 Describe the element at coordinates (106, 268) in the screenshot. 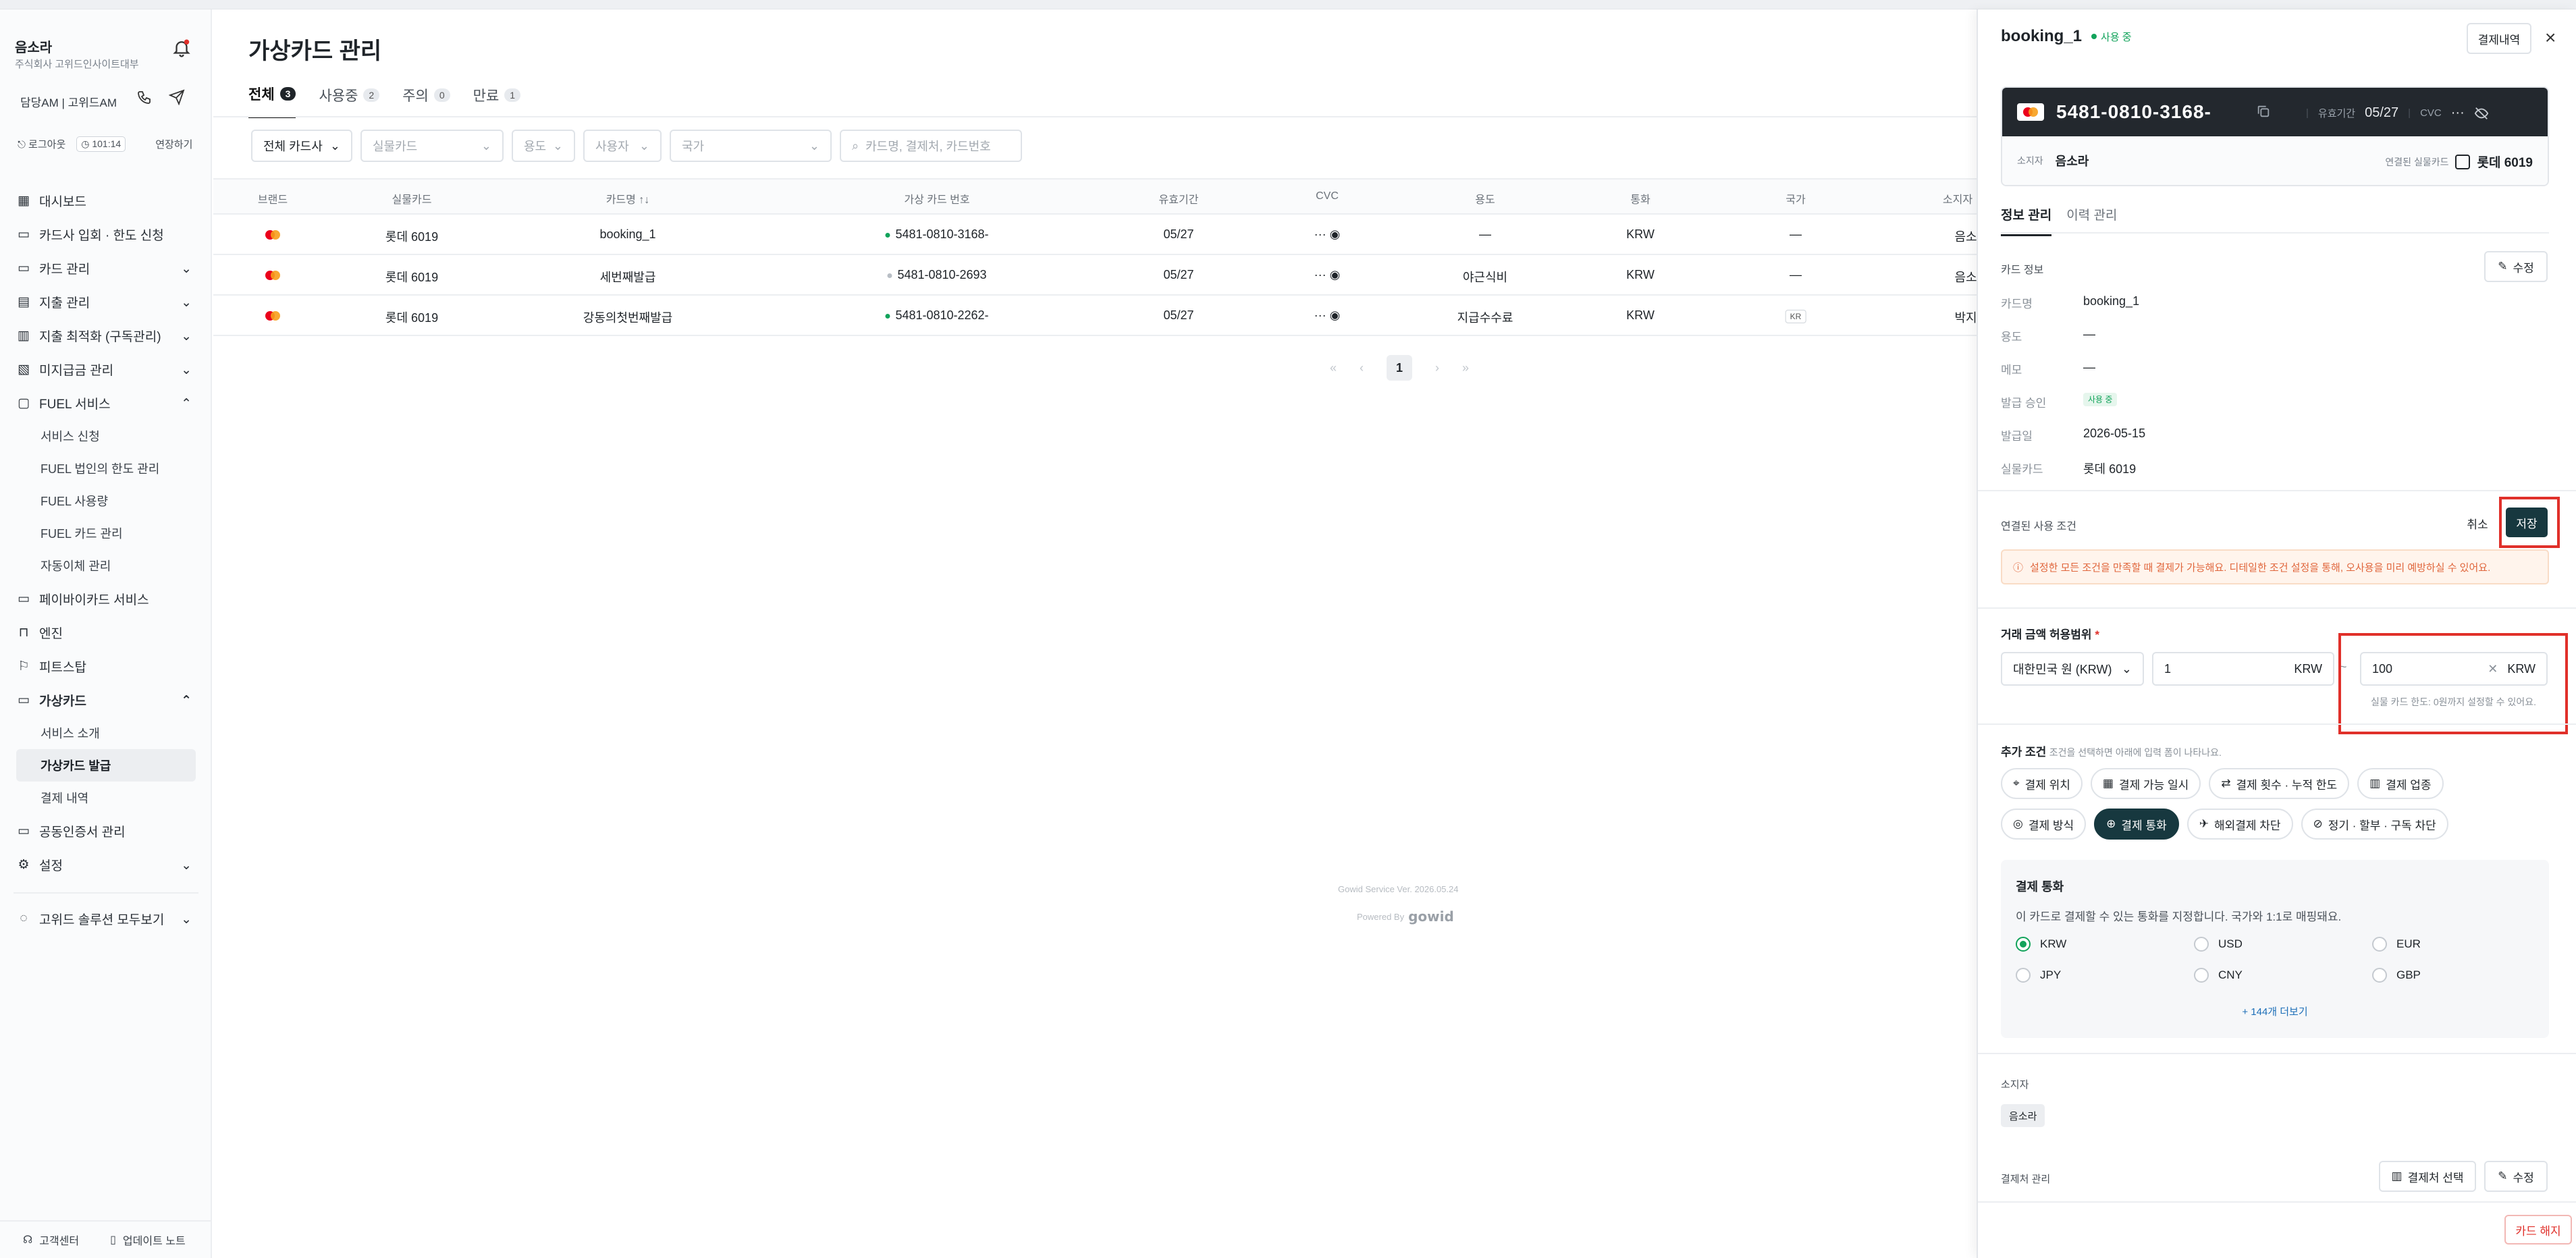

I see `sidebar-item-card-manage: ▭ 카드 관리 ⌄` at that location.